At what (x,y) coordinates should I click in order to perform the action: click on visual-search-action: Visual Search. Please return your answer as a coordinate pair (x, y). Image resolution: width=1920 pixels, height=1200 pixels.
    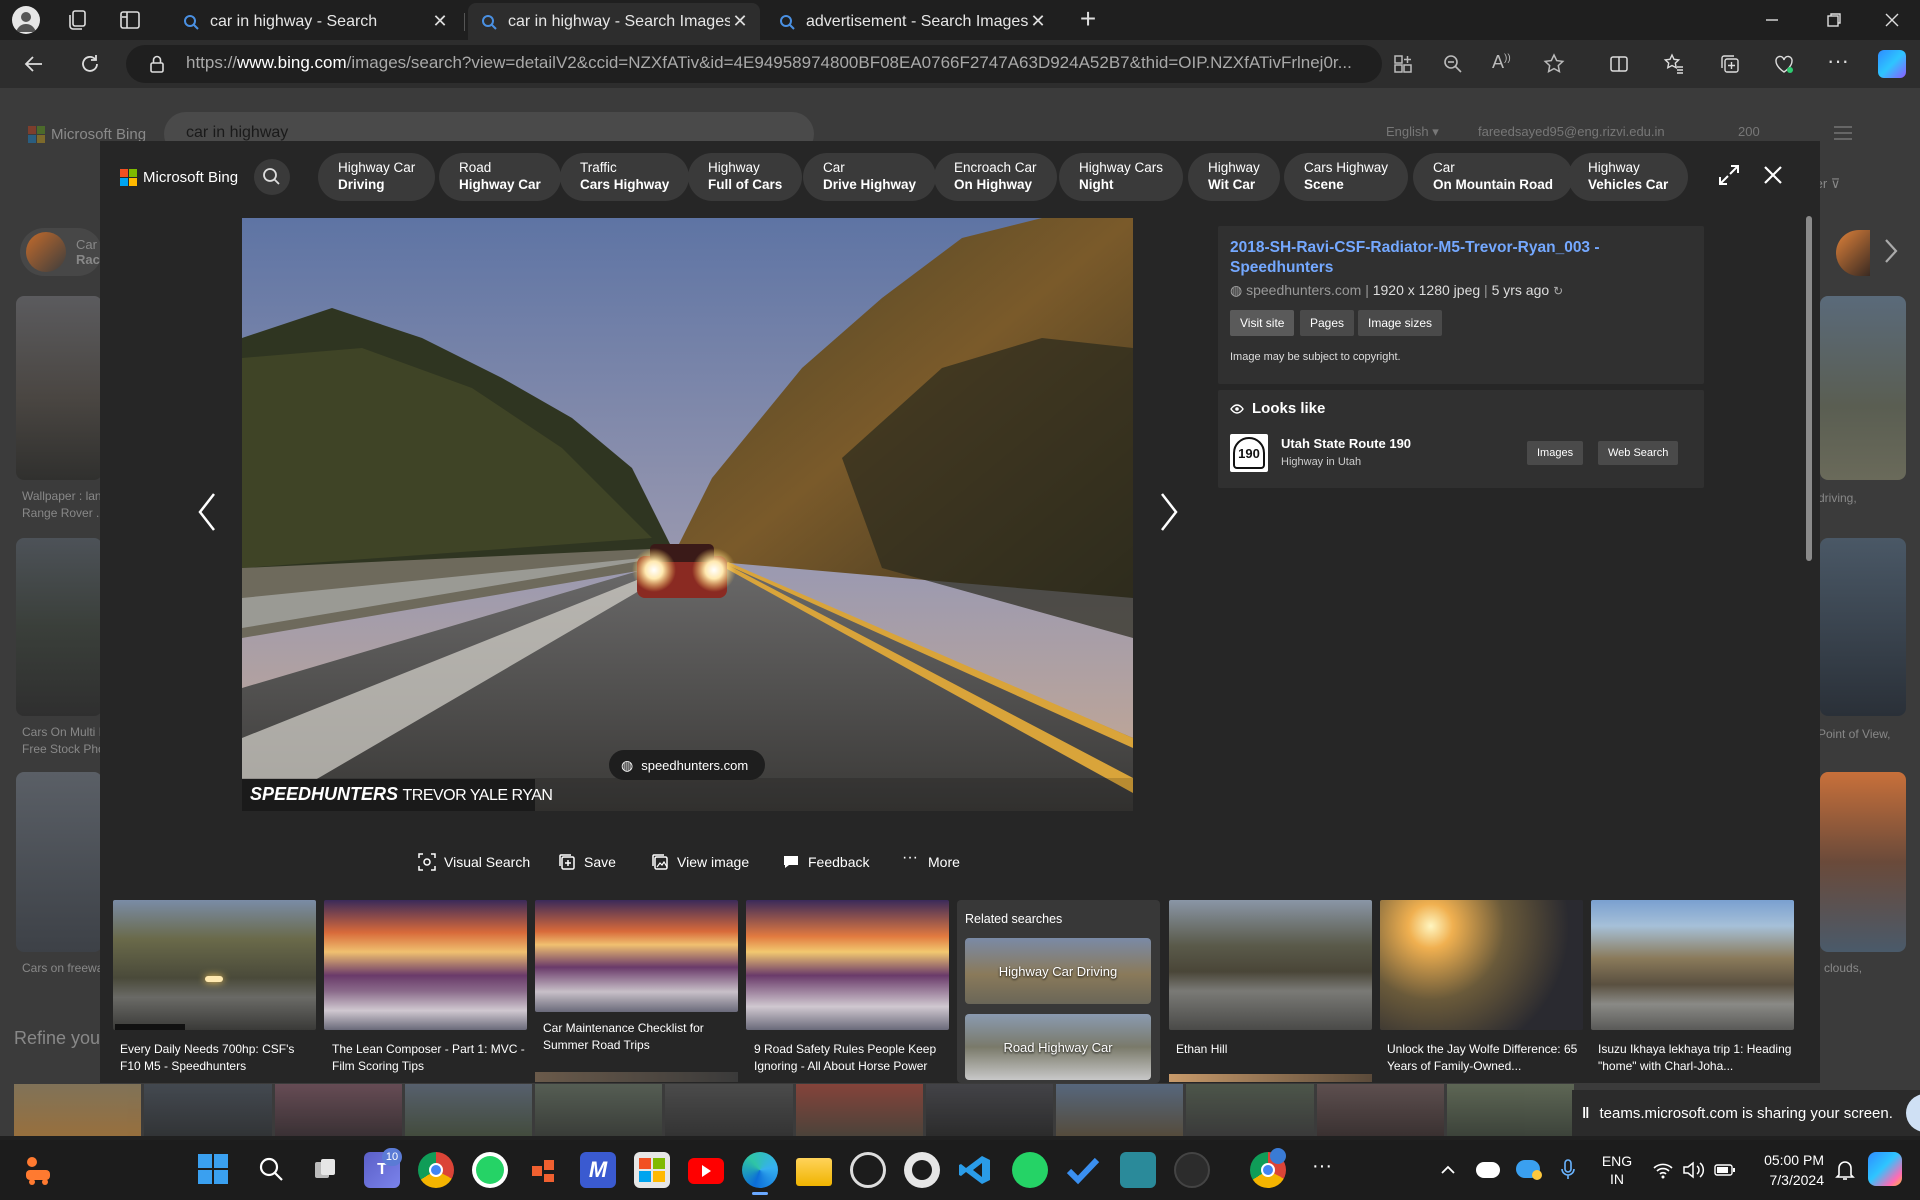
    Looking at the image, I should click on (474, 862).